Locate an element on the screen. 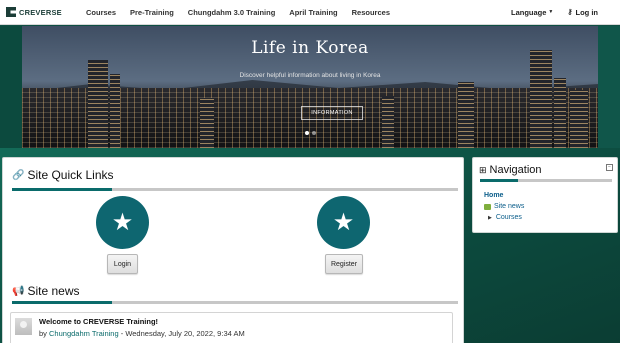 The height and width of the screenshot is (343, 620). register-button: Register is located at coordinates (344, 264).